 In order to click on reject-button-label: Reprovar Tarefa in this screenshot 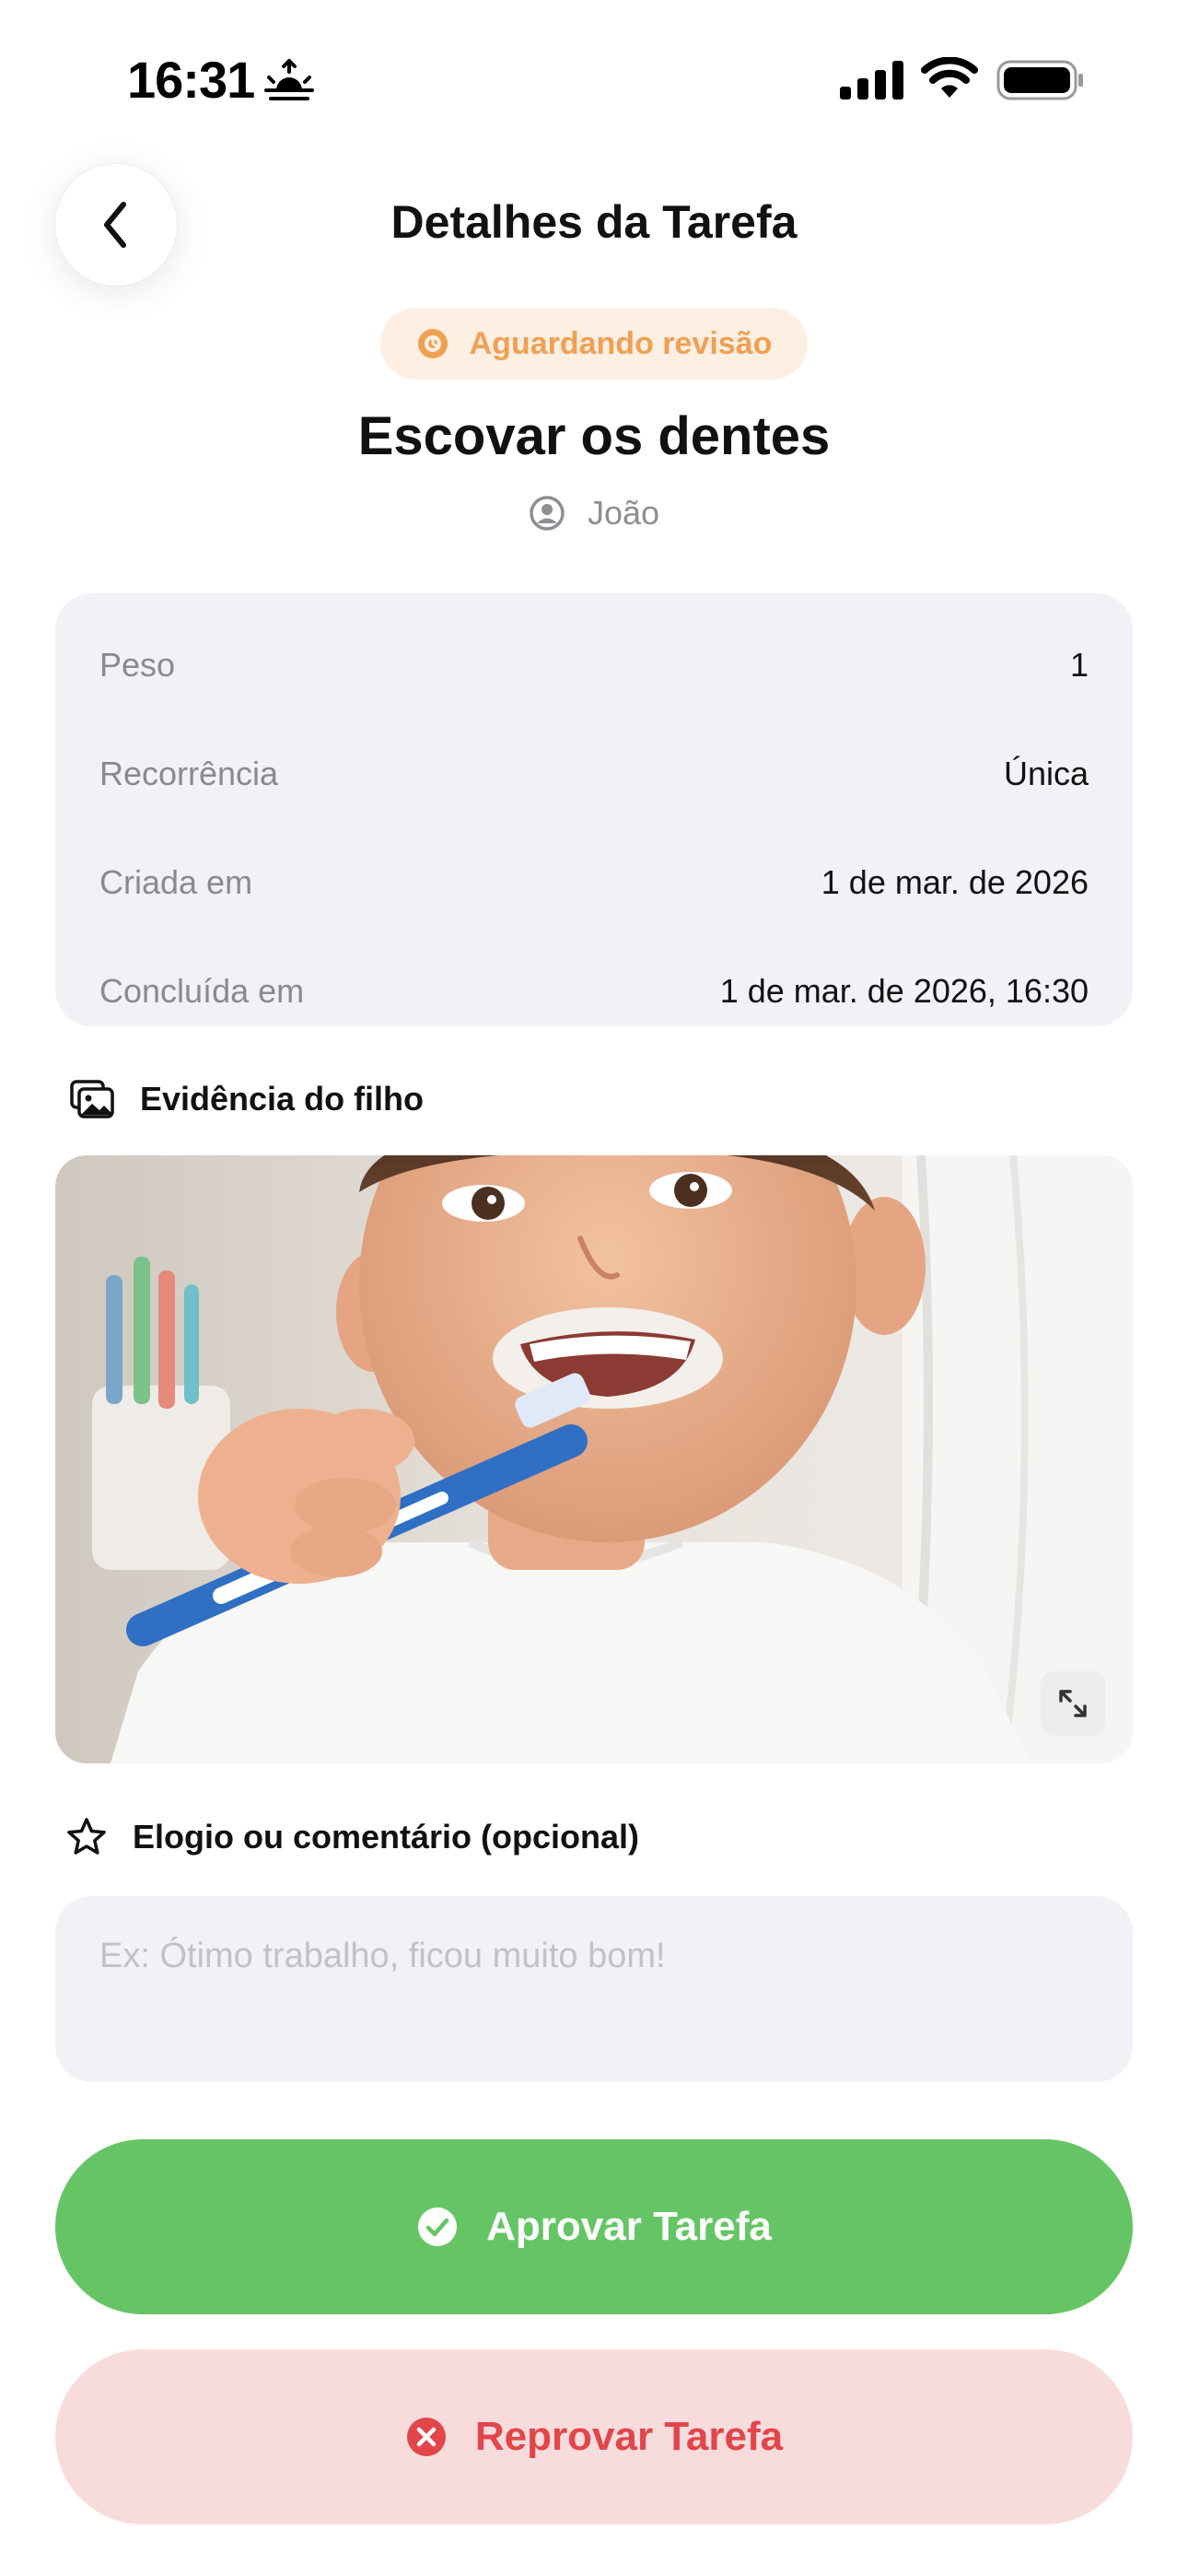, I will do `click(629, 2436)`.